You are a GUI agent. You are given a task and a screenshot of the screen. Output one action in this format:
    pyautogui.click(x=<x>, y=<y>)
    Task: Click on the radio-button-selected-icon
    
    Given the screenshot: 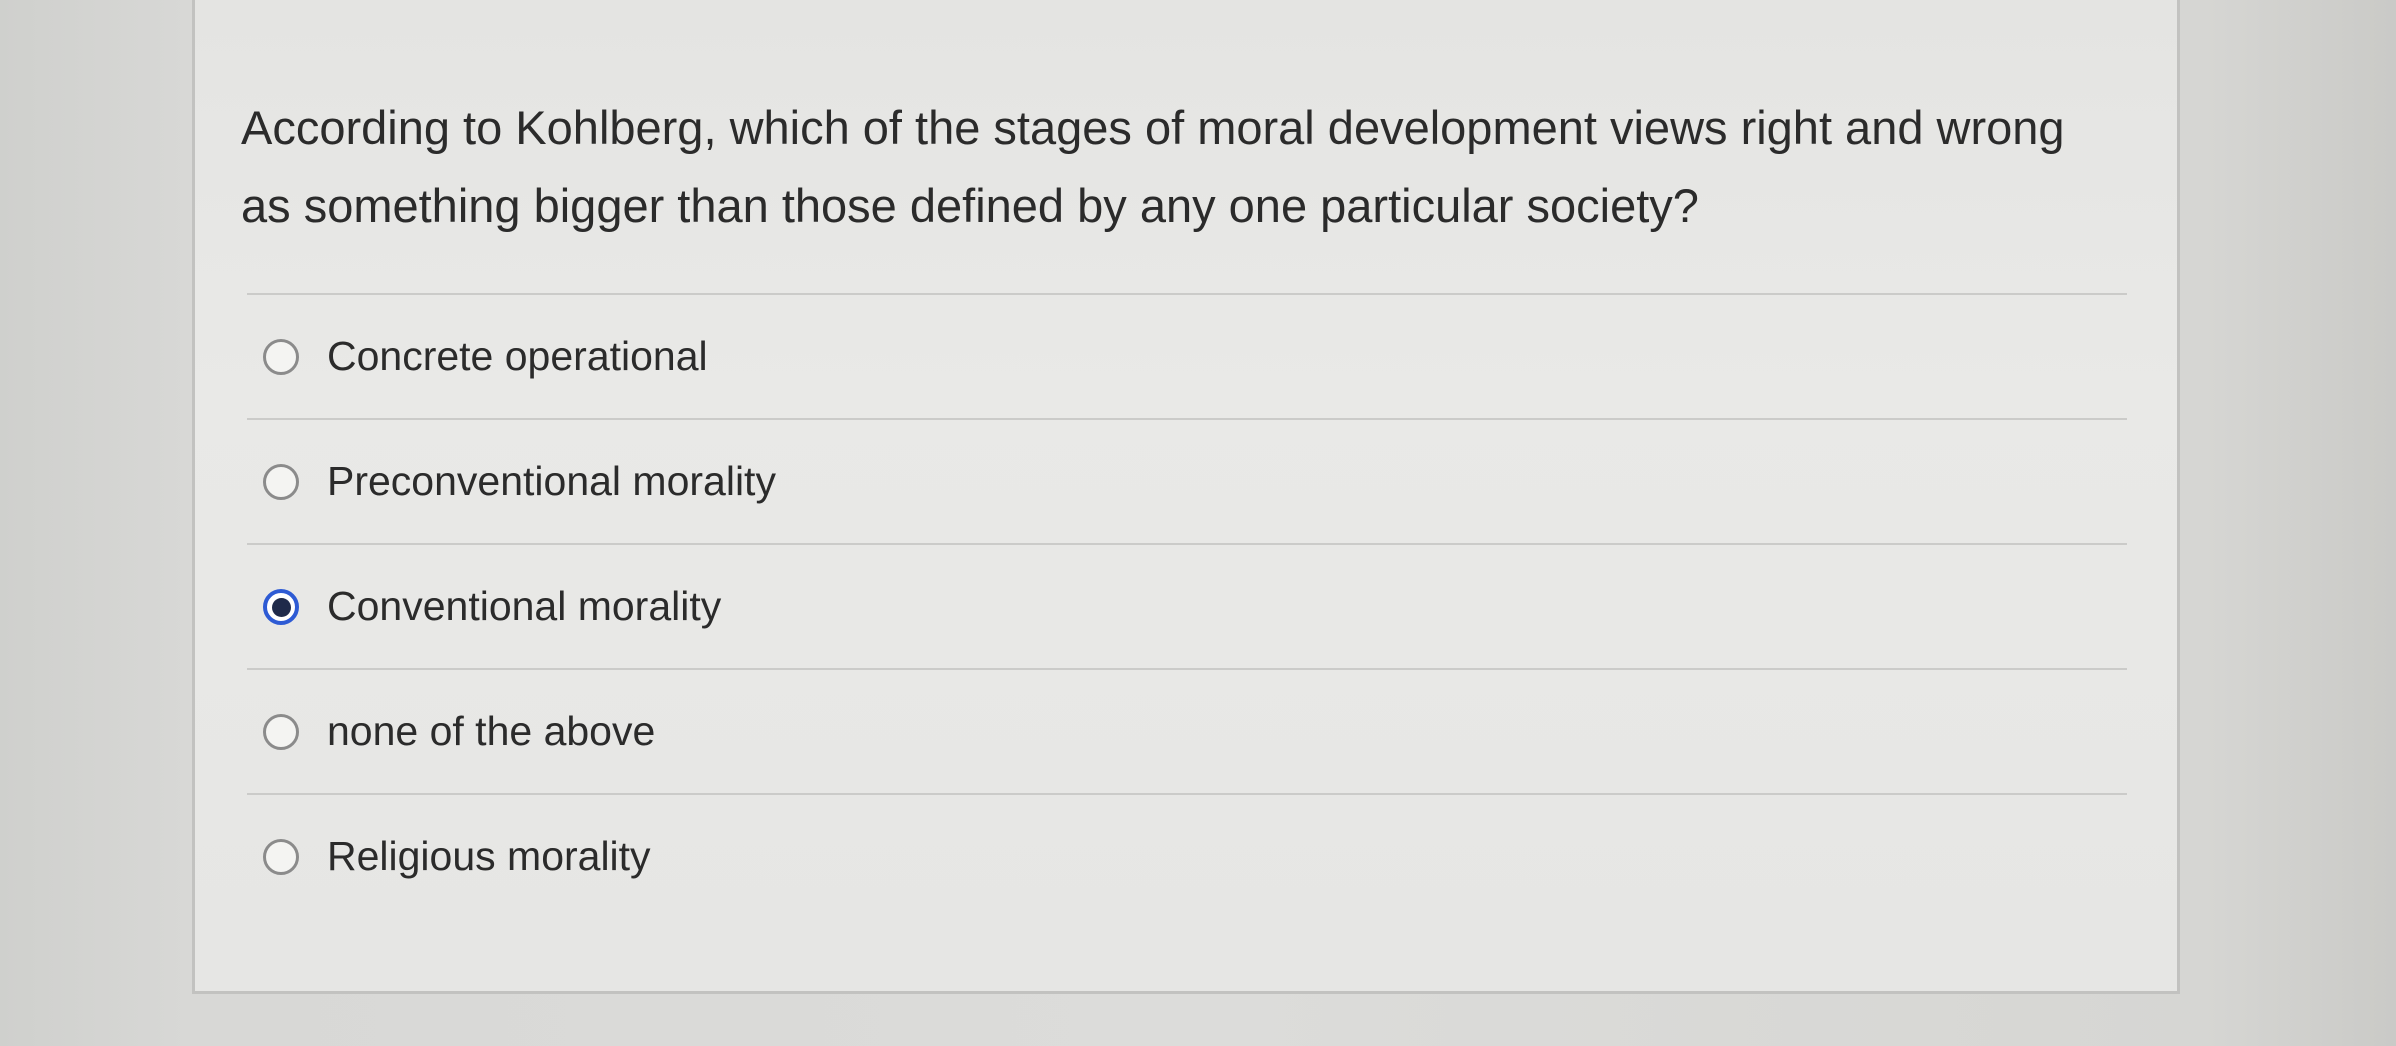 What is the action you would take?
    pyautogui.click(x=281, y=606)
    